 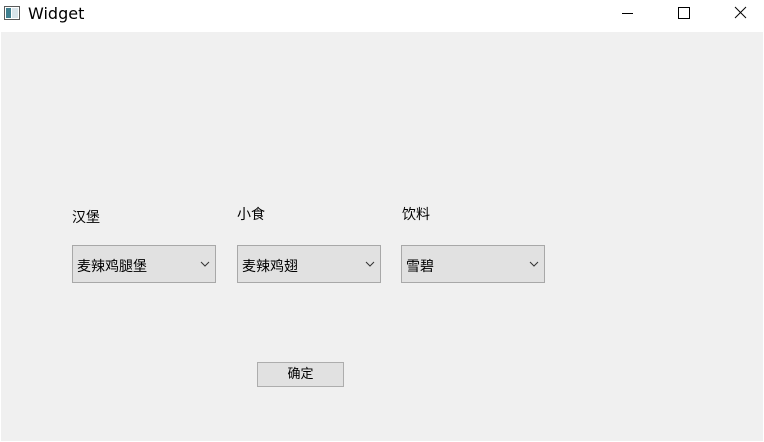 I want to click on snack-label: 小食, so click(x=251, y=215).